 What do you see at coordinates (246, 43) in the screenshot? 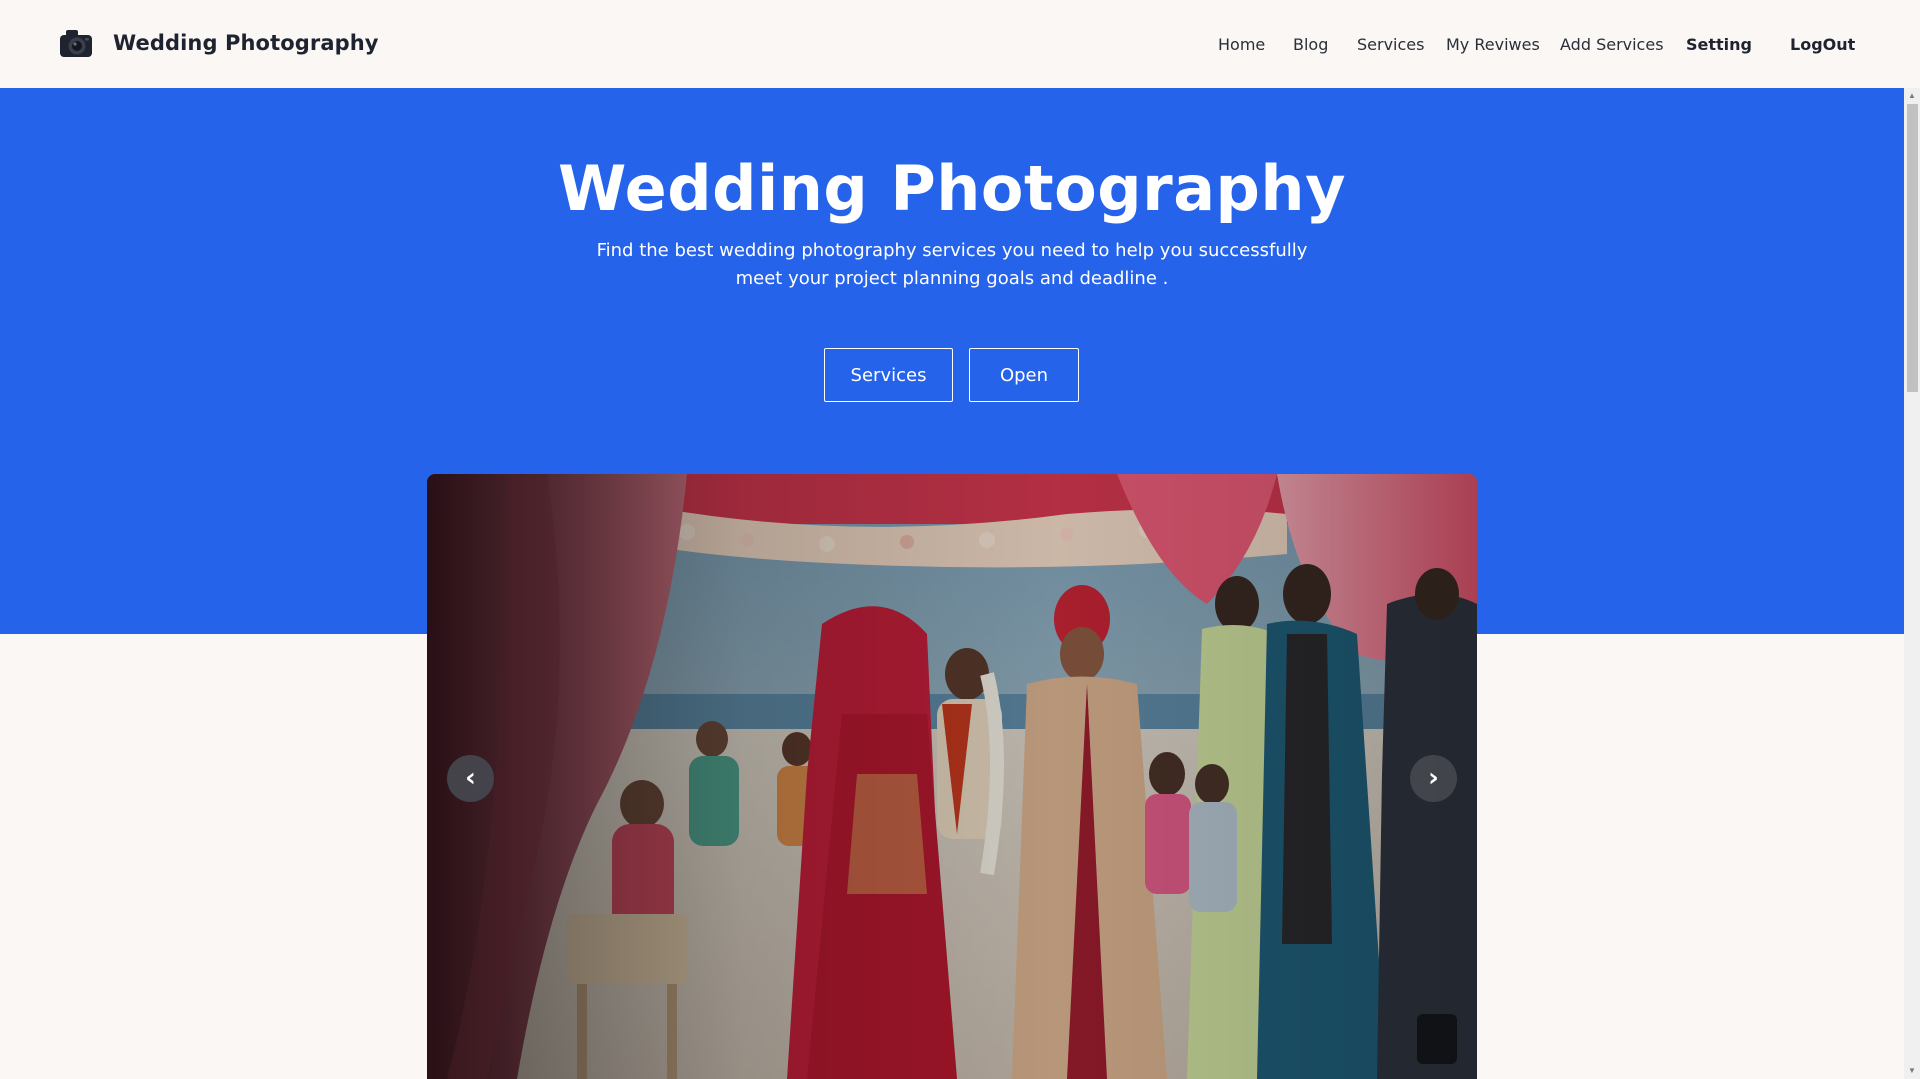
I see `brand-title: Wedding Photography` at bounding box center [246, 43].